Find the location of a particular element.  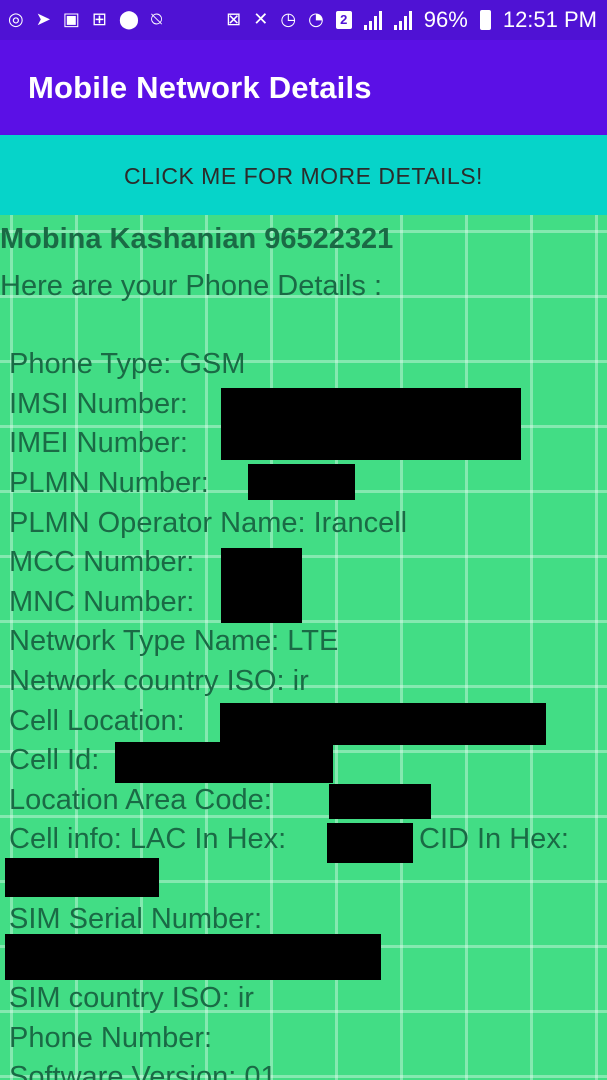

software-version: Software Version: 01 is located at coordinates (143, 1070).